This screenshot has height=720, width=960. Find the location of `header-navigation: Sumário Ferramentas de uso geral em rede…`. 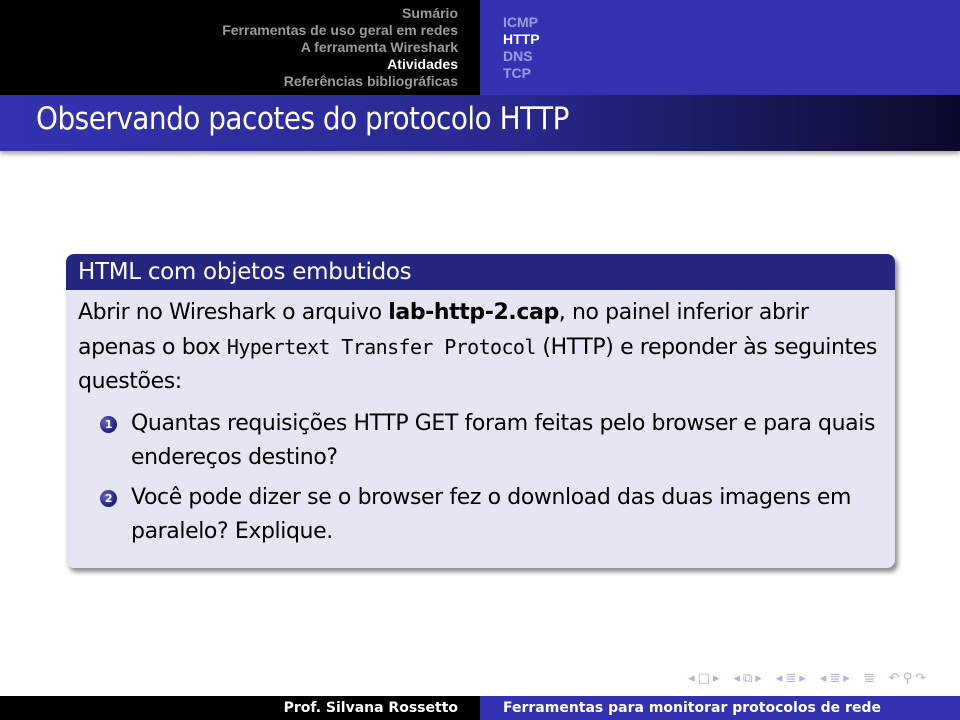

header-navigation: Sumário Ferramentas de uso geral em rede… is located at coordinates (480, 47).